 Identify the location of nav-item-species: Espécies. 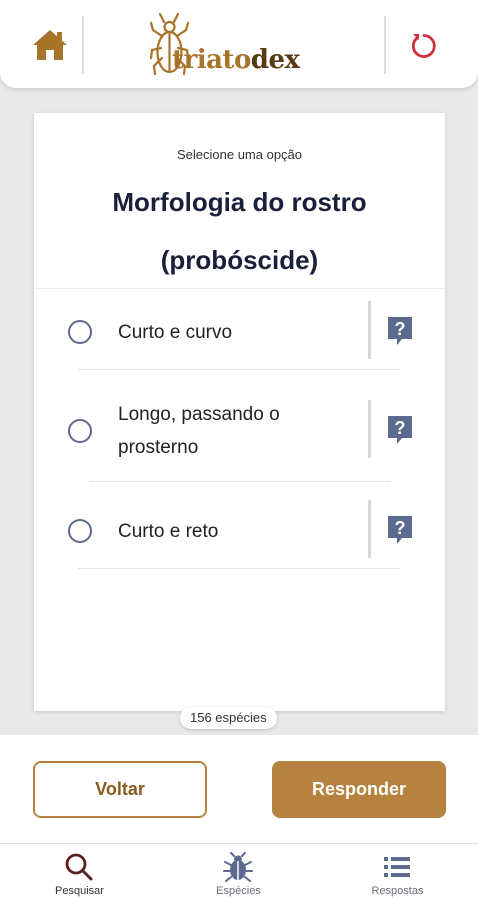
(238, 872).